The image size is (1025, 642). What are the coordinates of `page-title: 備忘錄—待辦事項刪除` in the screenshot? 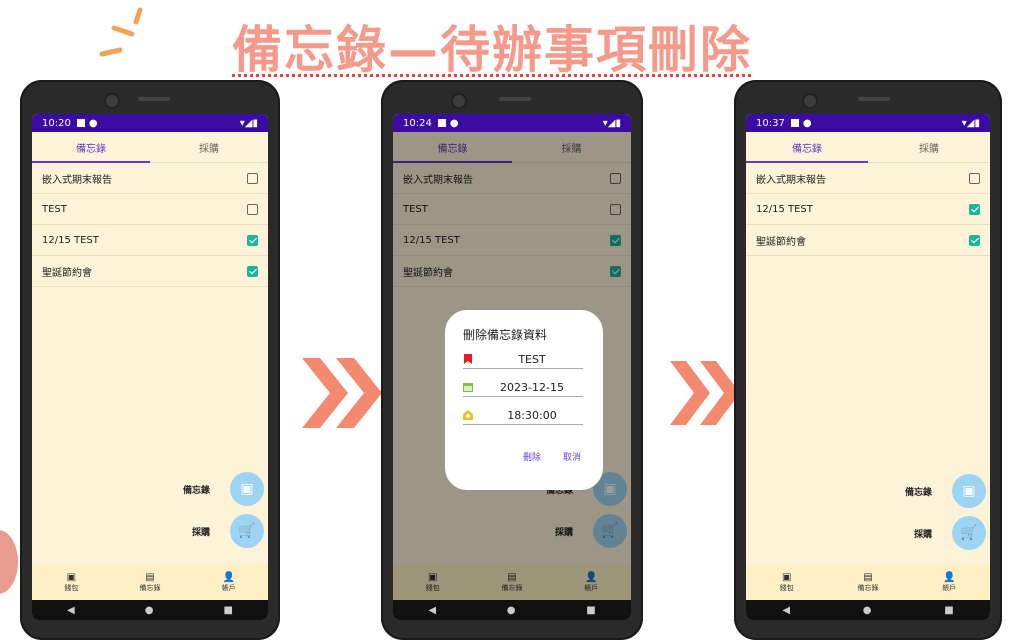 It's located at (492, 50).